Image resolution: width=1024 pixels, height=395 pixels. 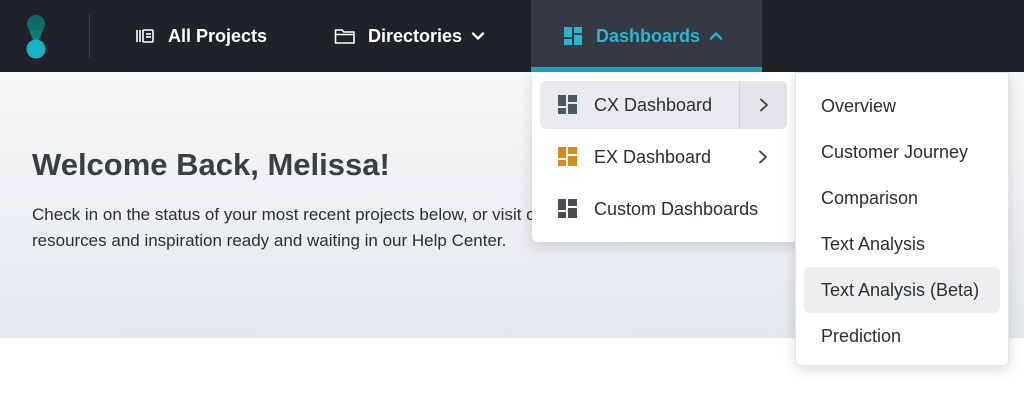 I want to click on nav-dashboards-label: Dashboards, so click(x=648, y=35).